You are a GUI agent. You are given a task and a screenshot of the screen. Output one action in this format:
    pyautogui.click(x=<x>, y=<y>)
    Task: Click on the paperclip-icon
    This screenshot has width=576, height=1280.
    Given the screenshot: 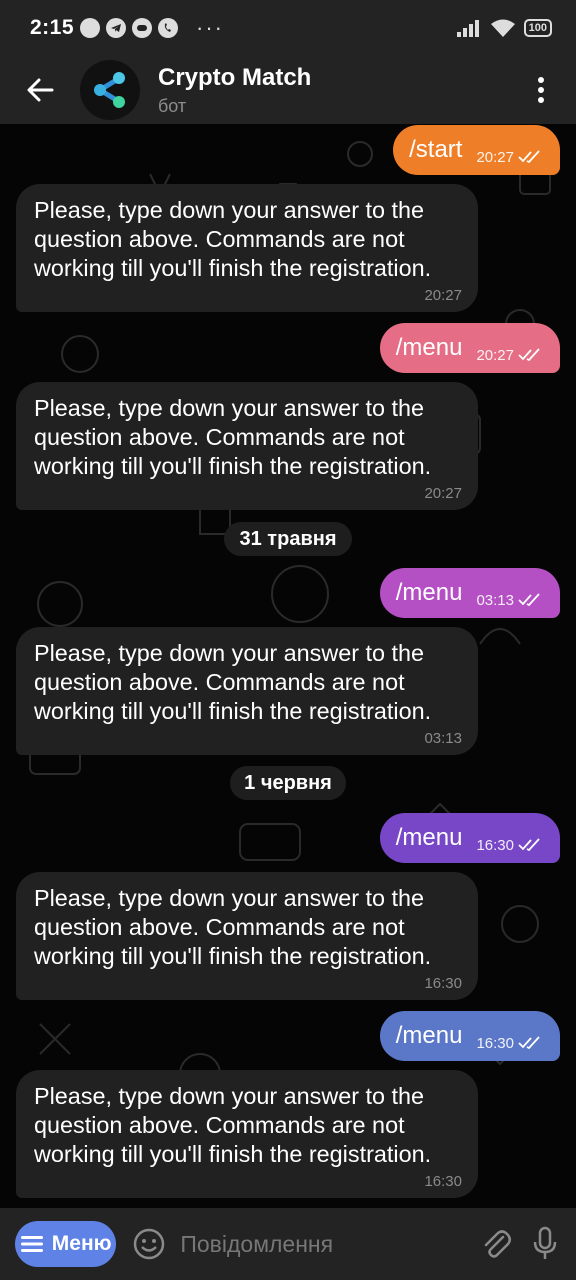 What is the action you would take?
    pyautogui.click(x=497, y=1244)
    